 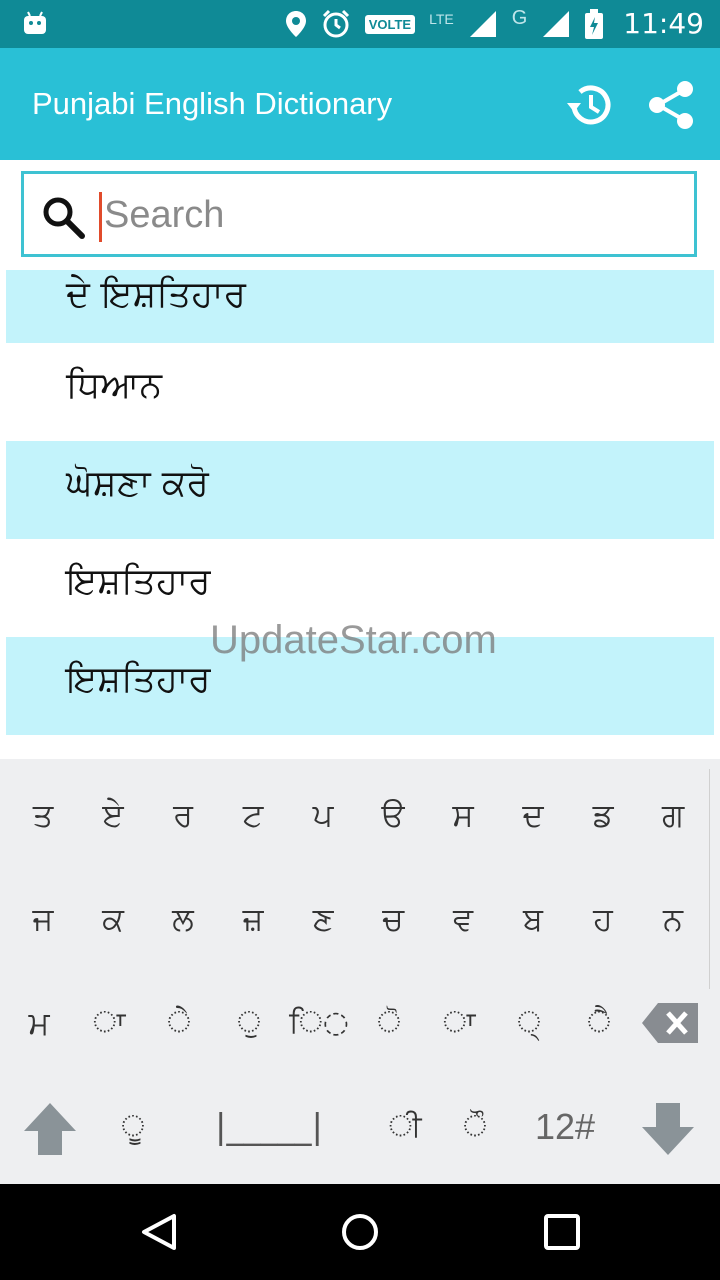 I want to click on list-item-text: ਦੇ ਇਸ਼ਤਿਹਾਰ, so click(x=156, y=294).